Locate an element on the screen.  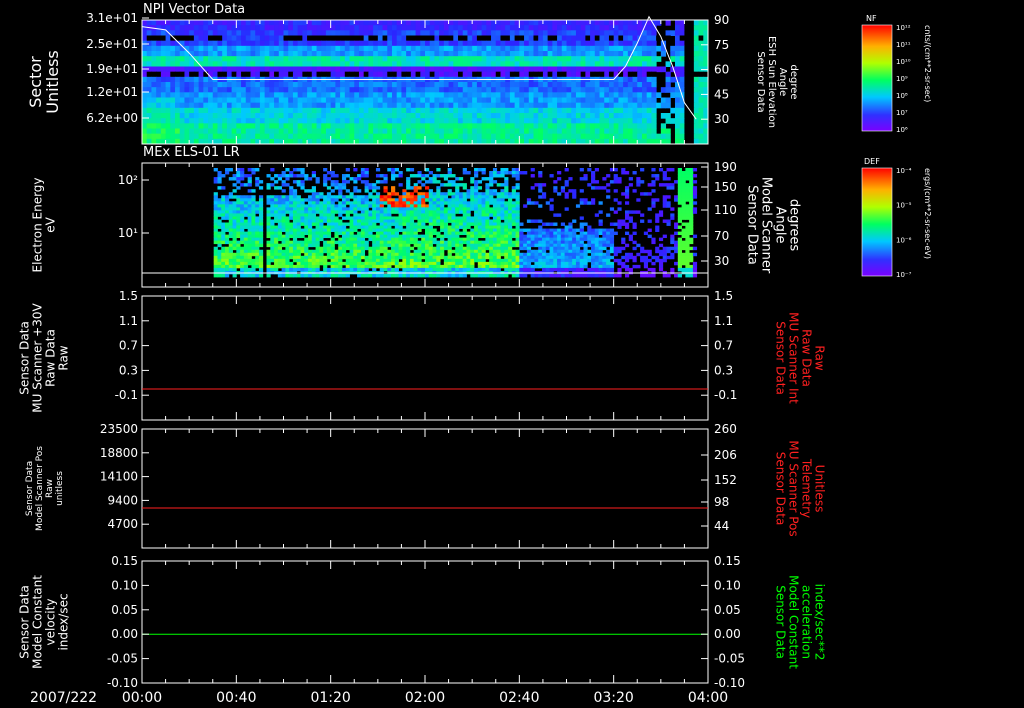
npi-y-tick-label: 1.2e+01 is located at coordinates (112, 92).